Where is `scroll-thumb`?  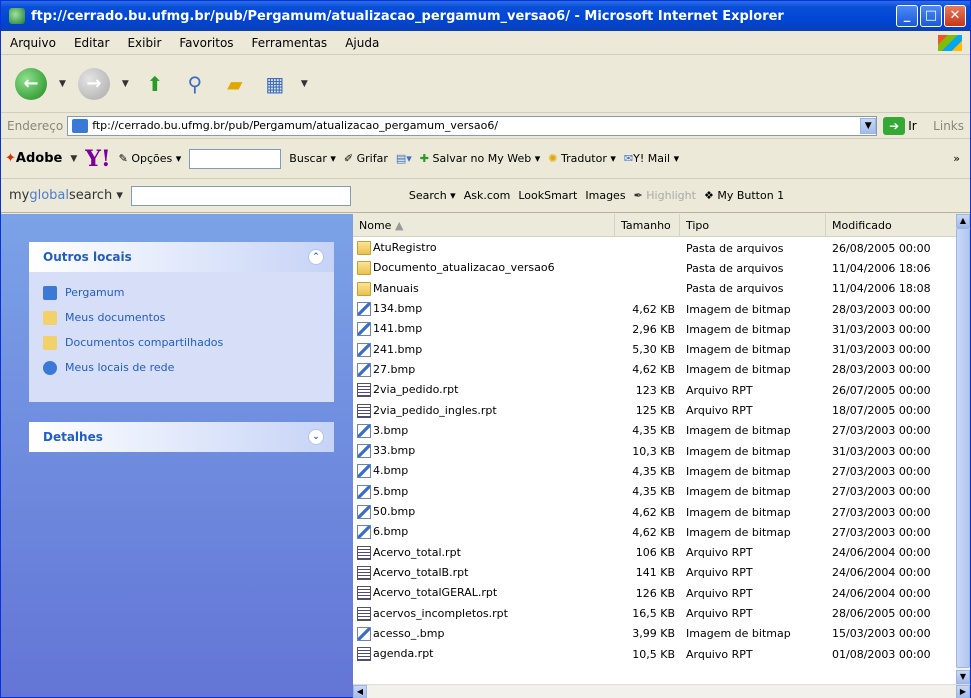 scroll-thumb is located at coordinates (963, 448).